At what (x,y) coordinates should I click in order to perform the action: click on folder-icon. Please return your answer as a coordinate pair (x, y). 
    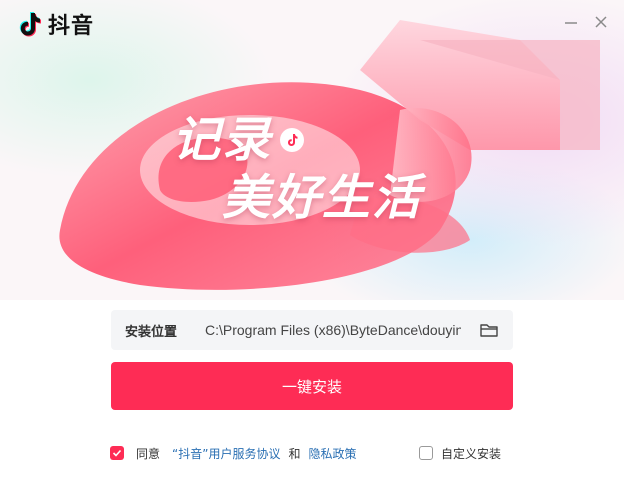
    Looking at the image, I should click on (489, 330).